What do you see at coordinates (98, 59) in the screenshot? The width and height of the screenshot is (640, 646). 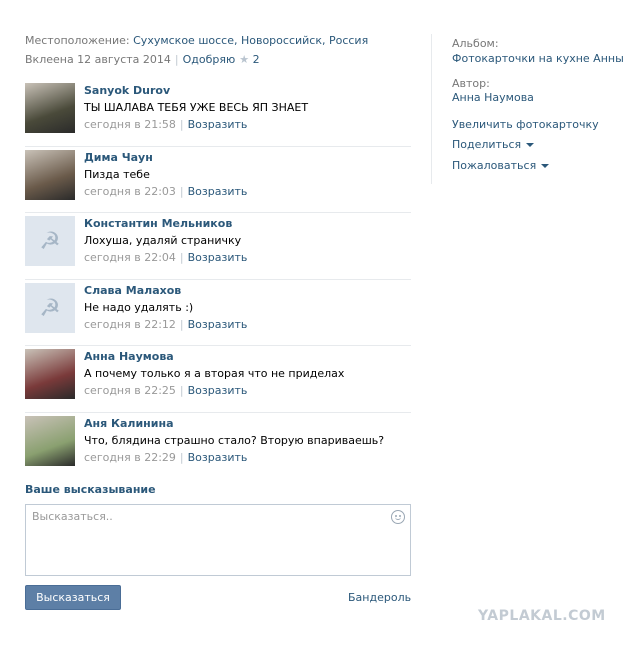 I see `posted-date: Вклеена 12 августа 2014` at bounding box center [98, 59].